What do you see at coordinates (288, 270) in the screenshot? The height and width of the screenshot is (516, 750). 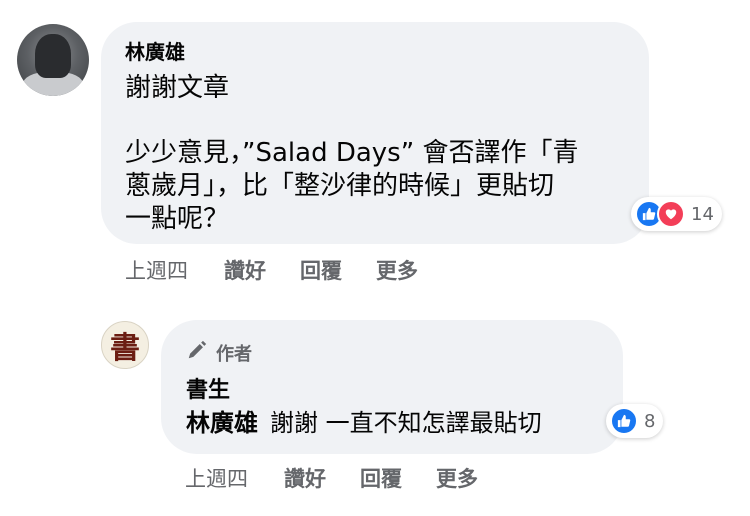 I see `comment-actions: 上週四 讚好 回覆 更多` at bounding box center [288, 270].